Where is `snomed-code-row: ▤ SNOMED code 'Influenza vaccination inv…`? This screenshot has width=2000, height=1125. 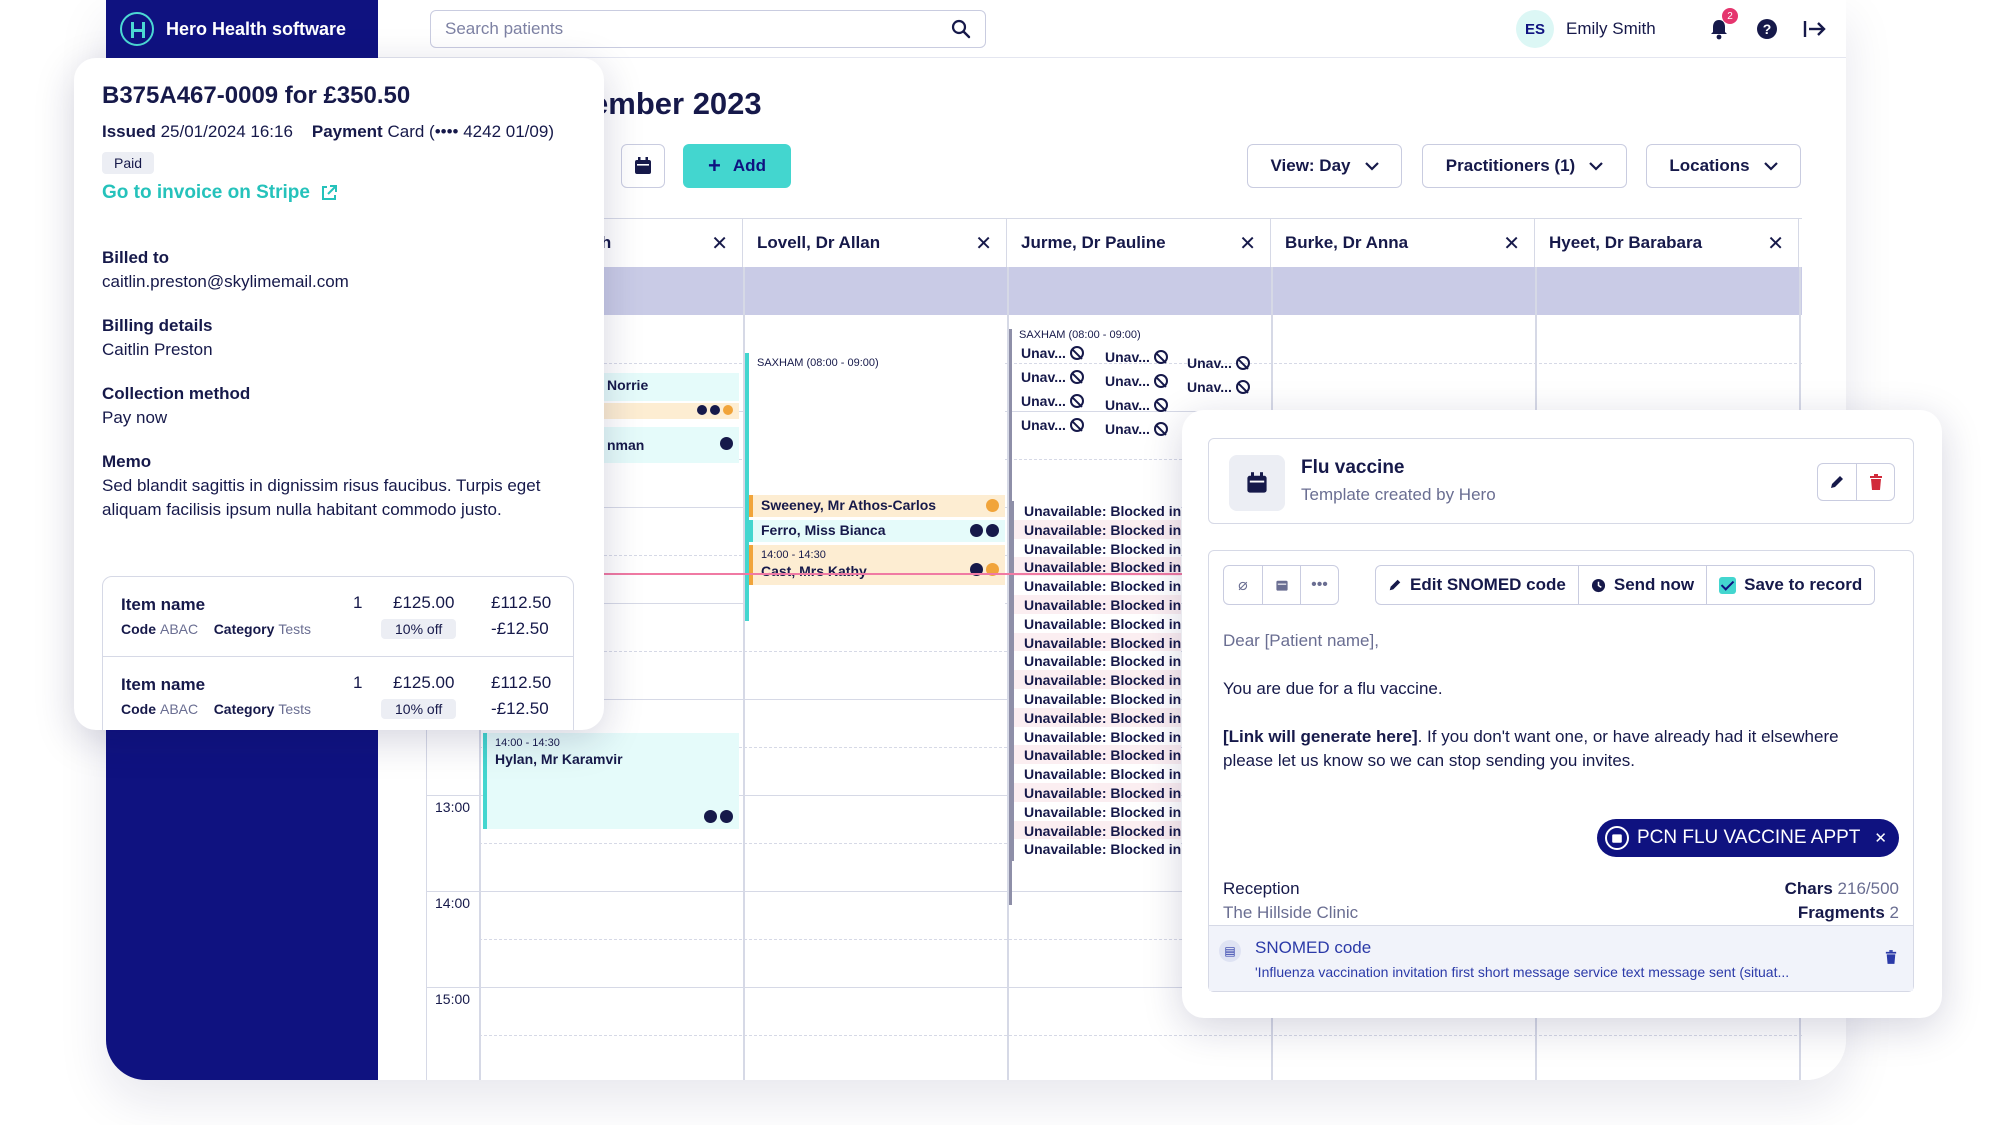 snomed-code-row: ▤ SNOMED code 'Influenza vaccination inv… is located at coordinates (1561, 958).